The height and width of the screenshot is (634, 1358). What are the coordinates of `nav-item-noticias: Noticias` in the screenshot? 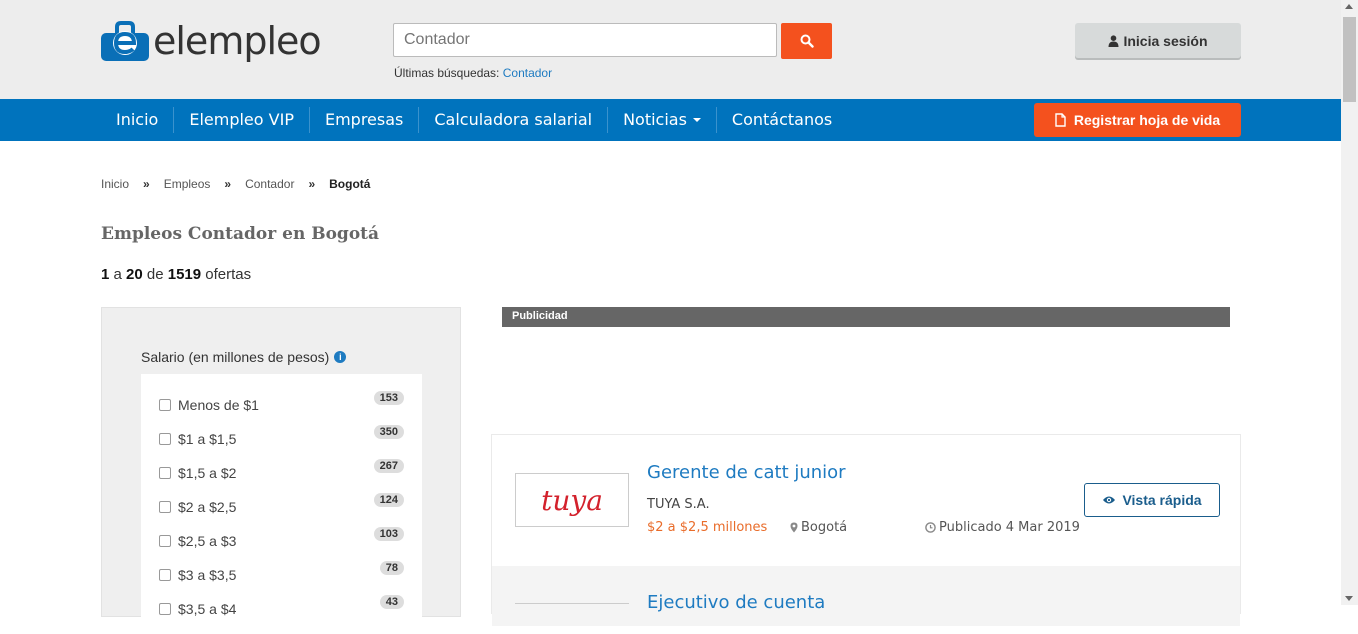 It's located at (661, 120).